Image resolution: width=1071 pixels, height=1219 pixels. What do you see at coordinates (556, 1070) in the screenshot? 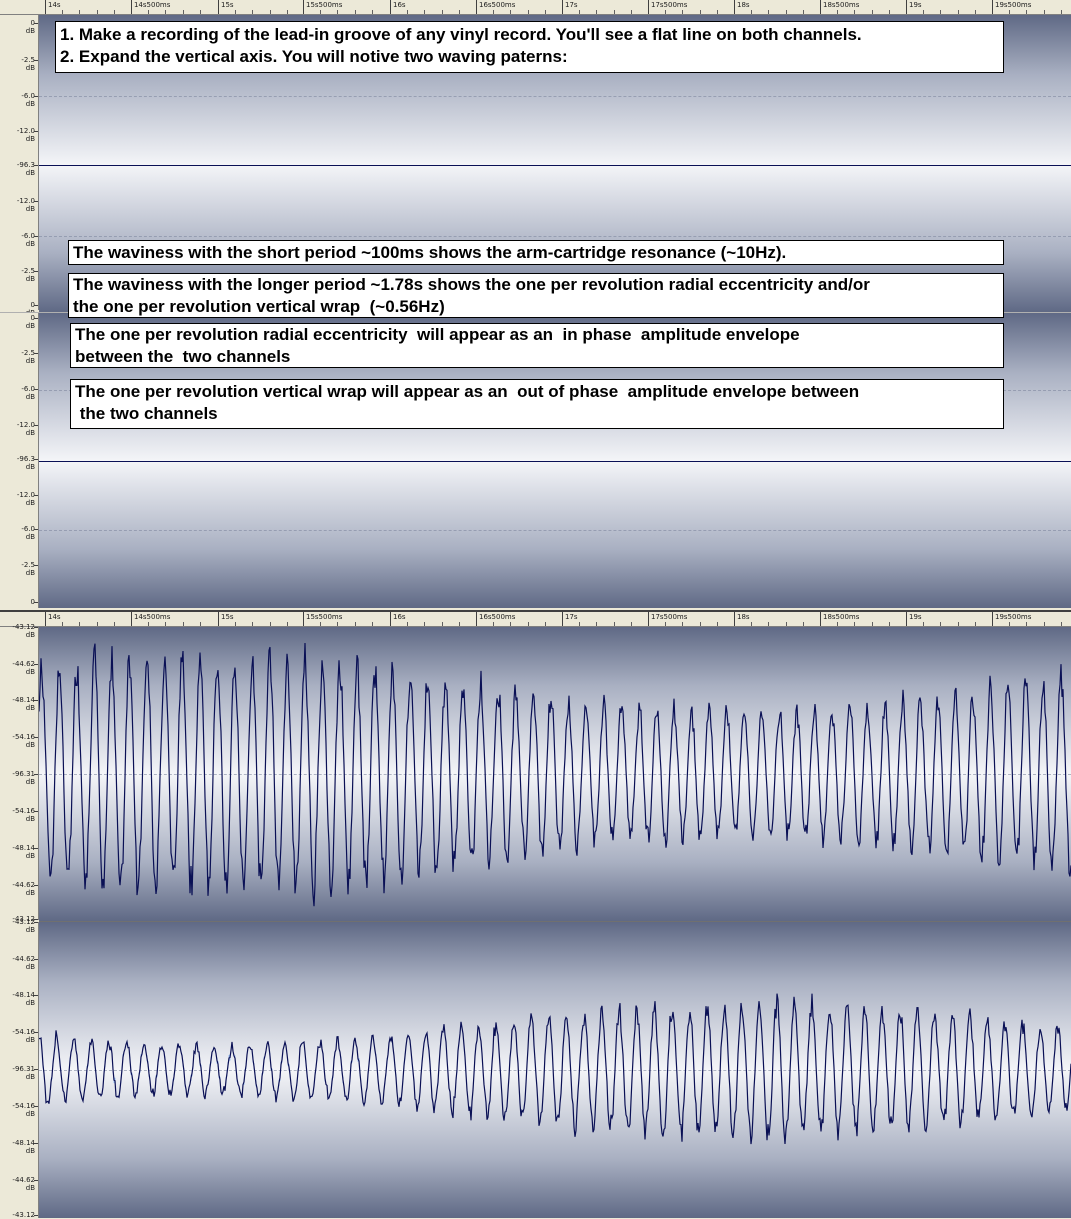
I see `right-channel-waveform-fill` at bounding box center [556, 1070].